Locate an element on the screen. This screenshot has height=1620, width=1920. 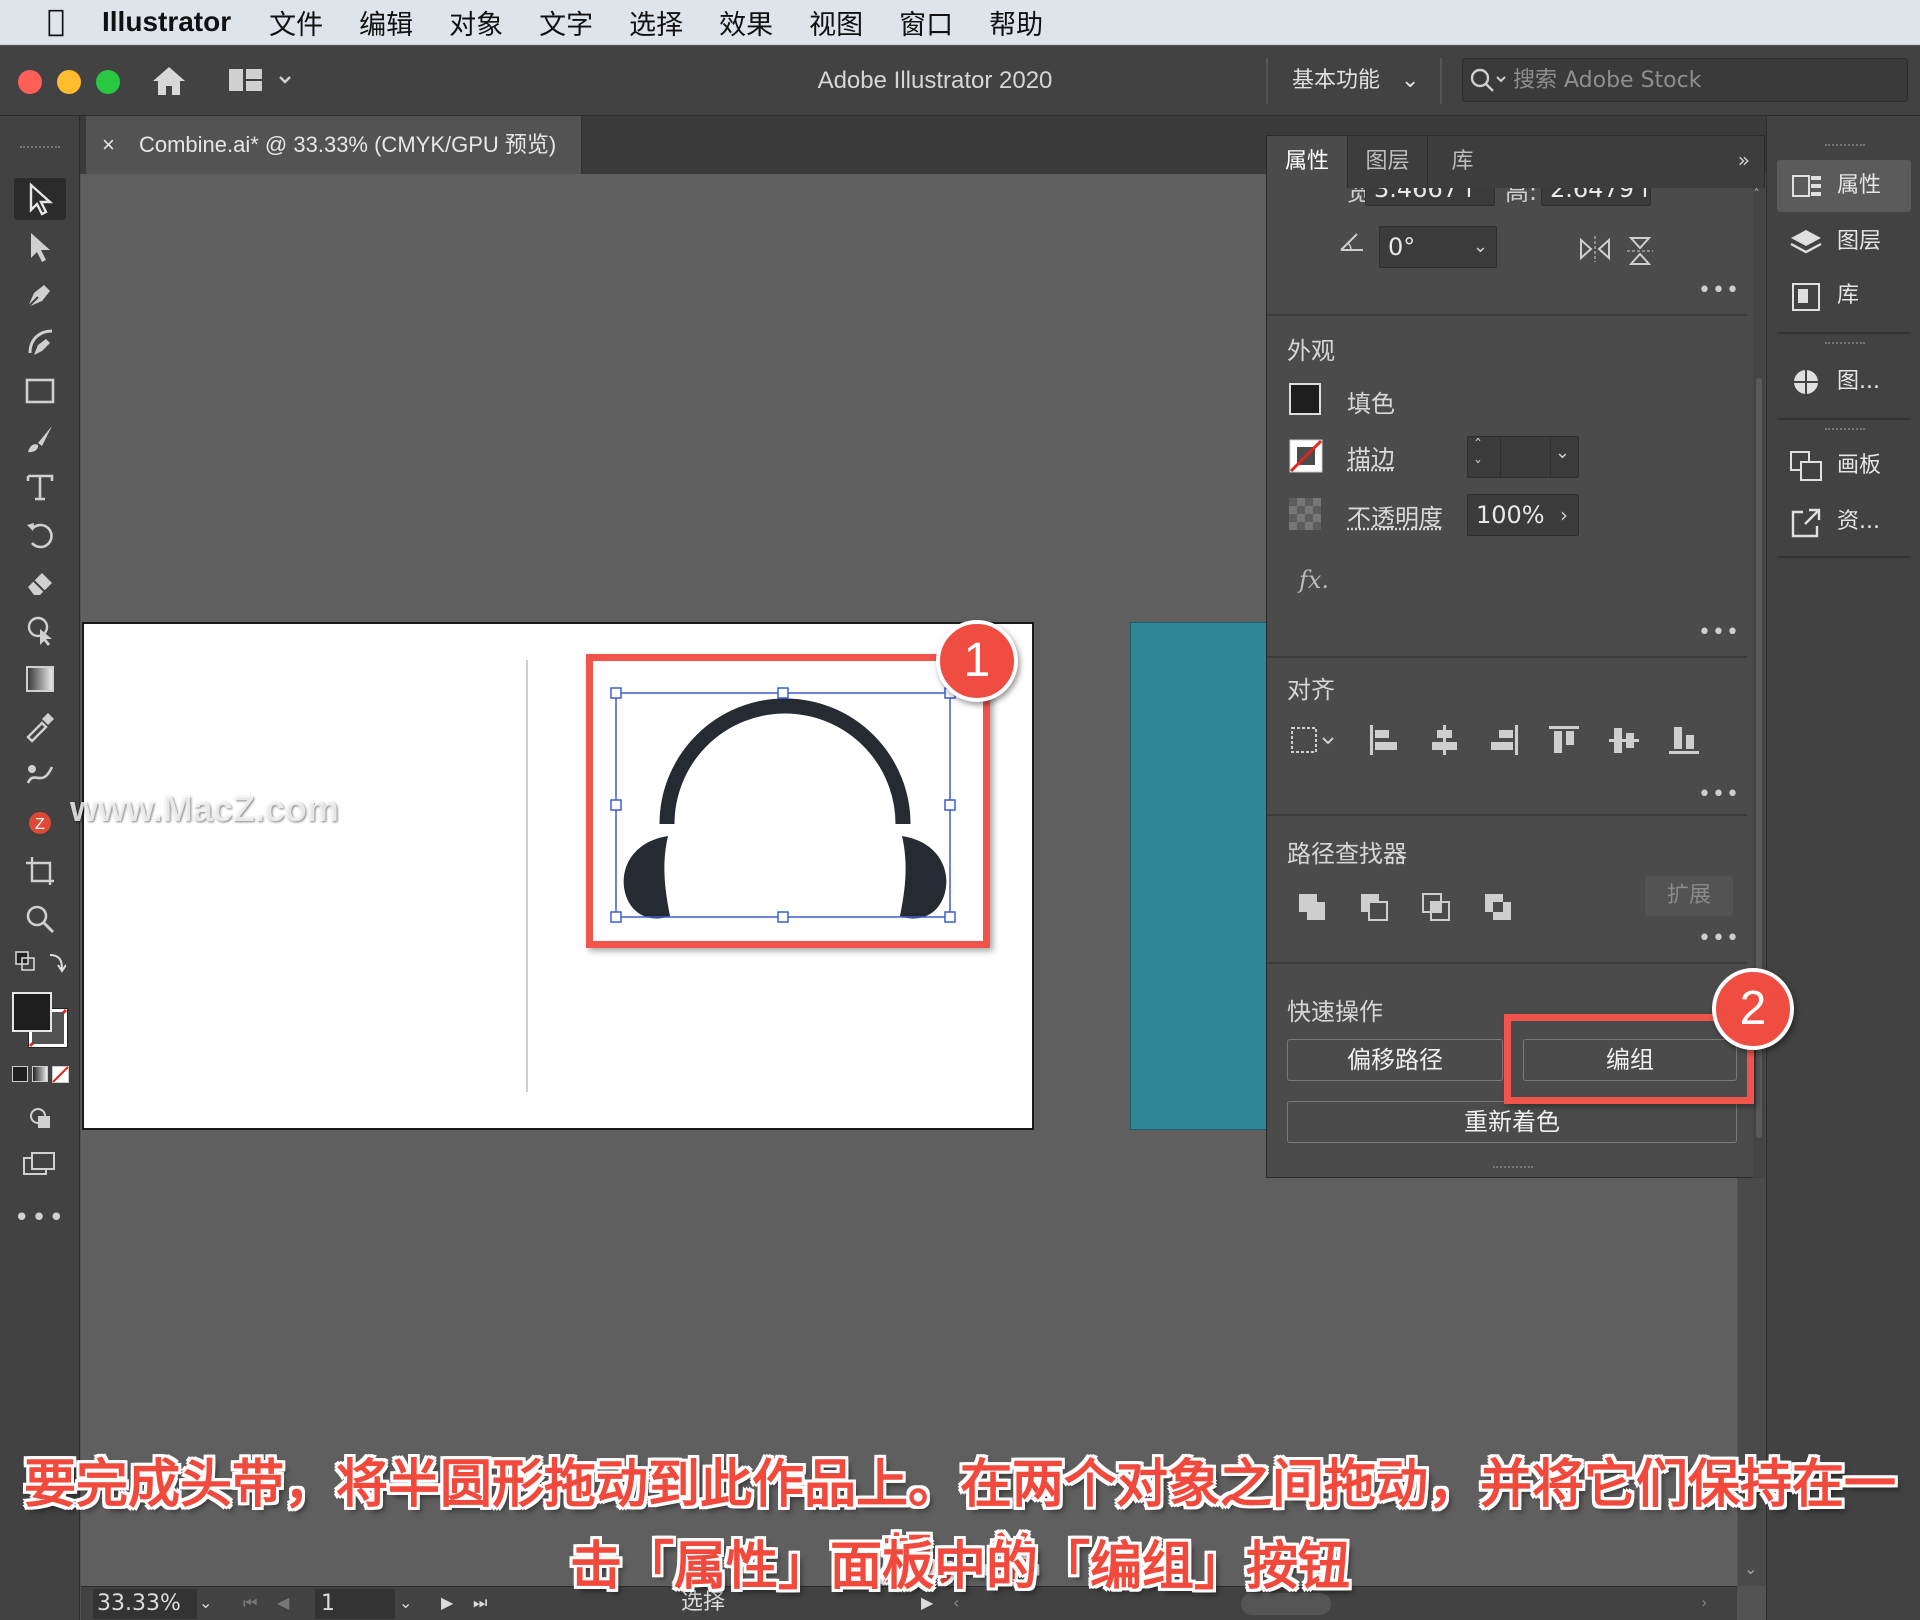
align-horizontal-center-icon is located at coordinates (1444, 740).